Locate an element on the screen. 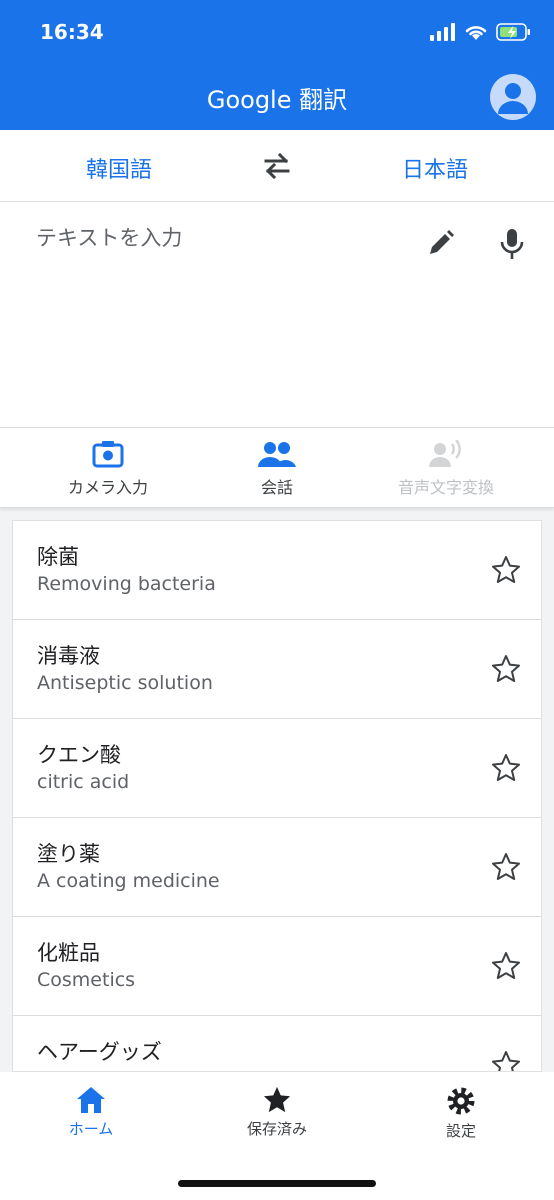 This screenshot has width=554, height=1200. nav-saved-label: 保存済み is located at coordinates (276, 1129).